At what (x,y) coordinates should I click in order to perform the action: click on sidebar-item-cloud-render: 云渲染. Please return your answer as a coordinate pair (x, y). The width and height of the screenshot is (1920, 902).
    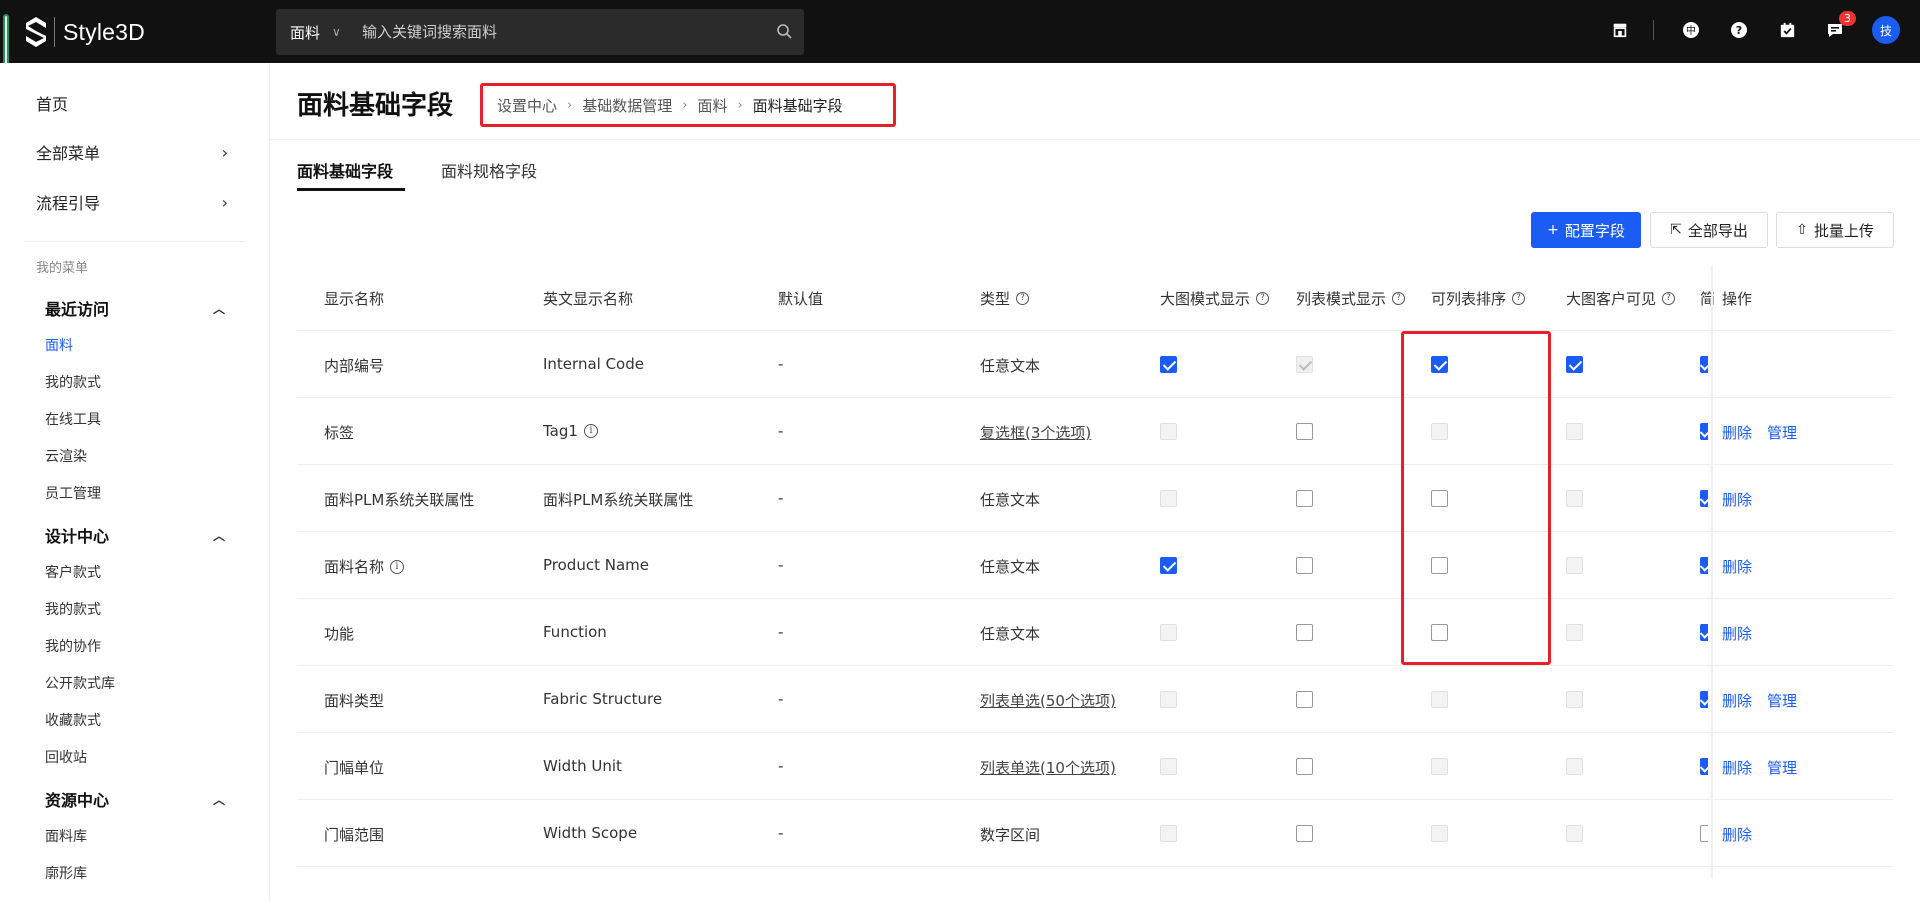
    Looking at the image, I should click on (66, 456).